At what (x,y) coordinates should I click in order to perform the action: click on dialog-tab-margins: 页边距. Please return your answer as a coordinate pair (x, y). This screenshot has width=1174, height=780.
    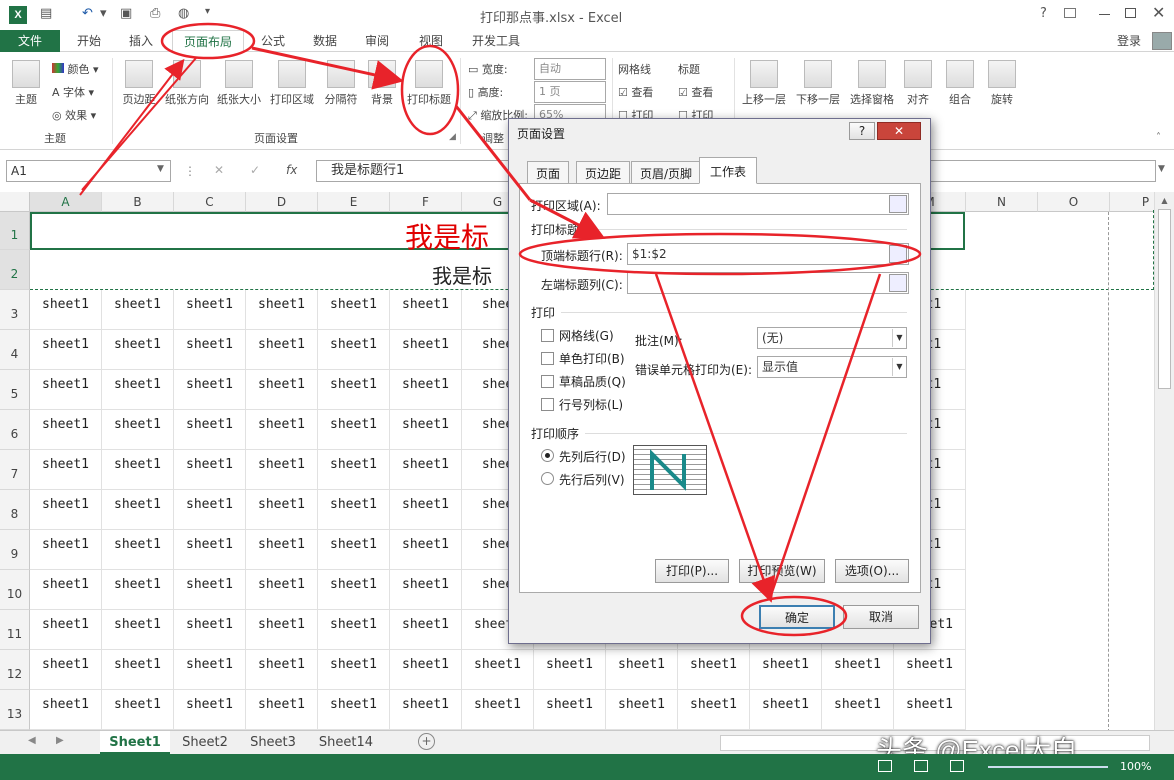
    Looking at the image, I should click on (603, 172).